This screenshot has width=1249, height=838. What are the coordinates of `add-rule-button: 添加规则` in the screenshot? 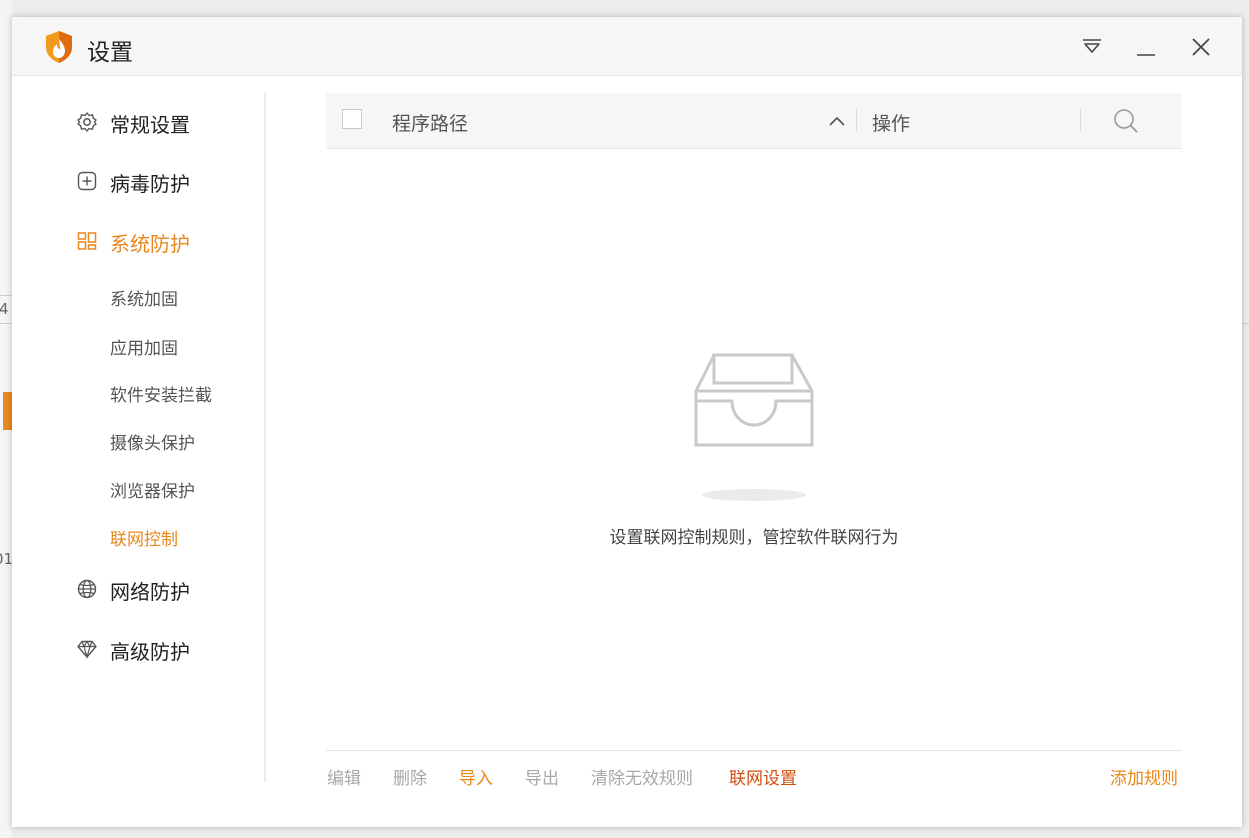 It's located at (1144, 776).